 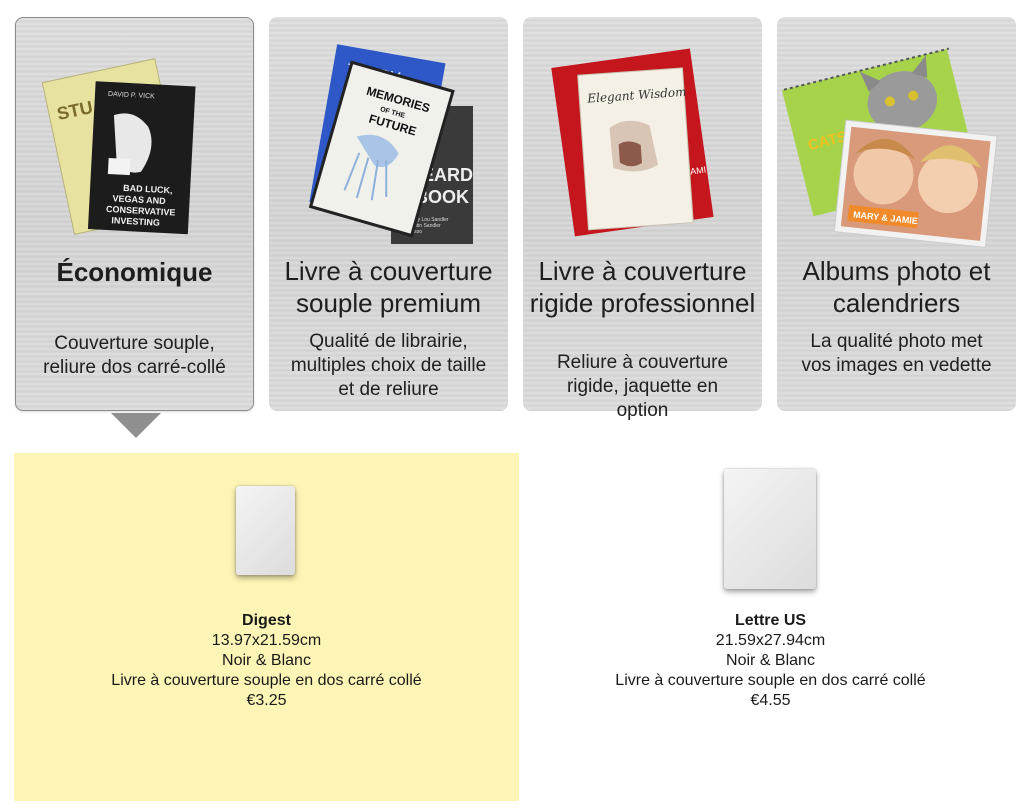 What do you see at coordinates (642, 287) in the screenshot?
I see `category-title: Livre à couverture rigide professionnel` at bounding box center [642, 287].